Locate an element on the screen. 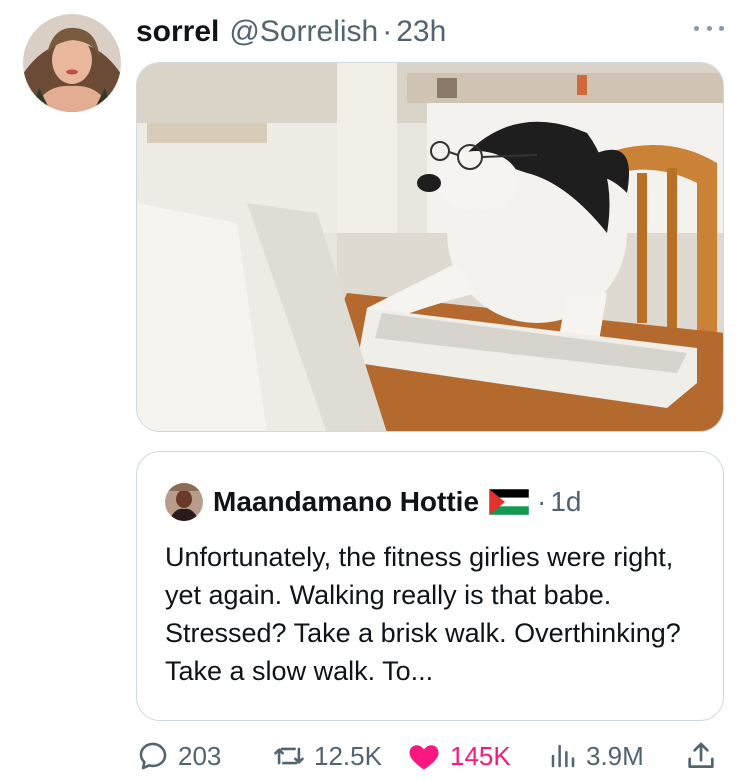  repost-button: 12.5K is located at coordinates (327, 756).